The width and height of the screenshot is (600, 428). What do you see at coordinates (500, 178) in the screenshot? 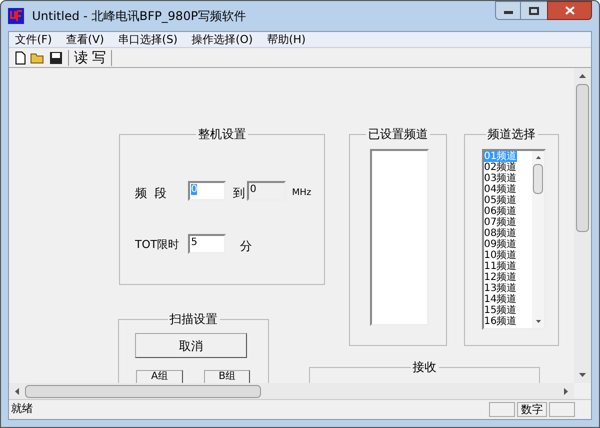
I see `list-item: 03频道` at bounding box center [500, 178].